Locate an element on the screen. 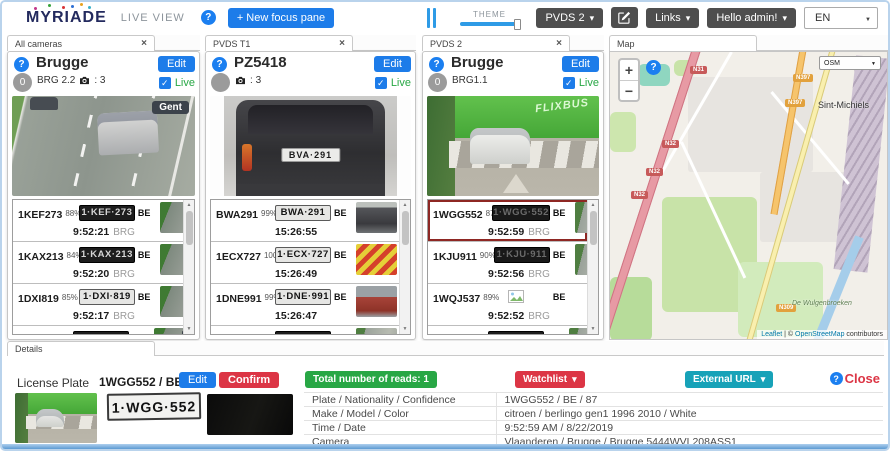 The width and height of the screenshot is (890, 451). theme-control: THEME is located at coordinates (491, 20).